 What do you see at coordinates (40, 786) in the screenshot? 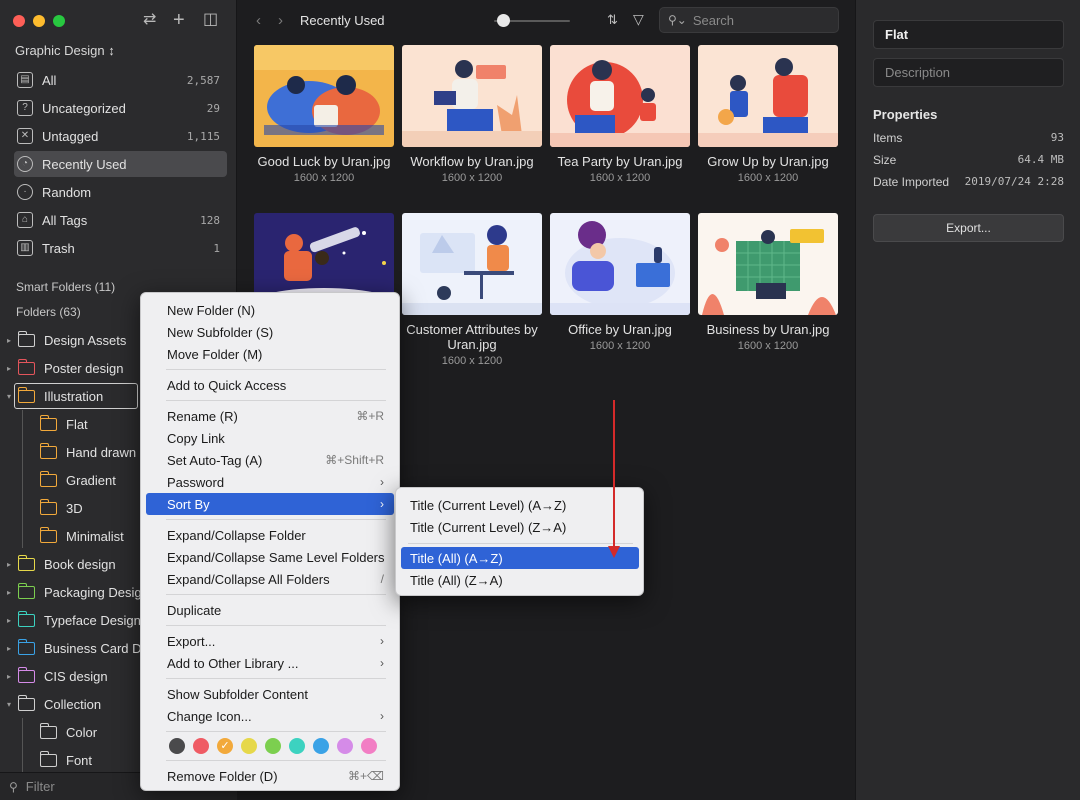
I see `filter-input: Filter` at bounding box center [40, 786].